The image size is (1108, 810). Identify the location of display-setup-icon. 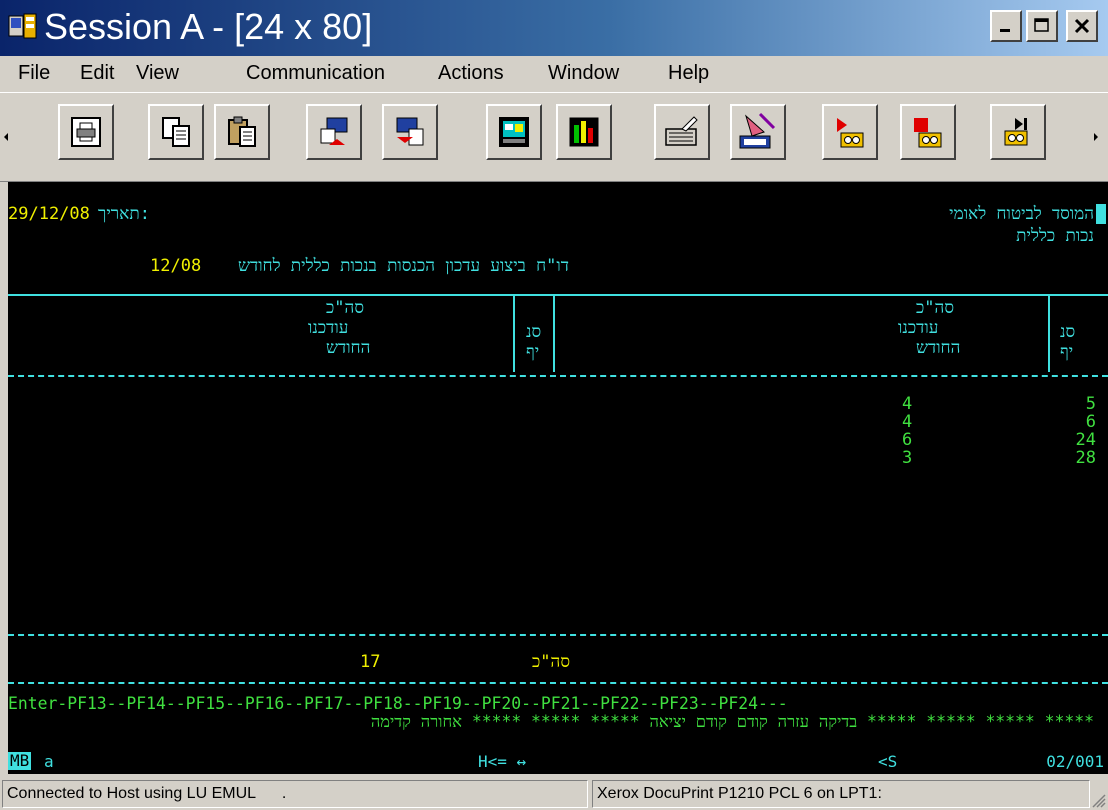
(514, 132).